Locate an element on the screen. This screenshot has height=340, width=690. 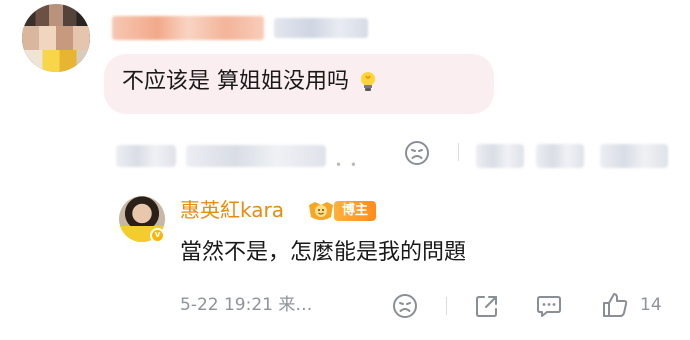
commenter-badge-redacted is located at coordinates (321, 28).